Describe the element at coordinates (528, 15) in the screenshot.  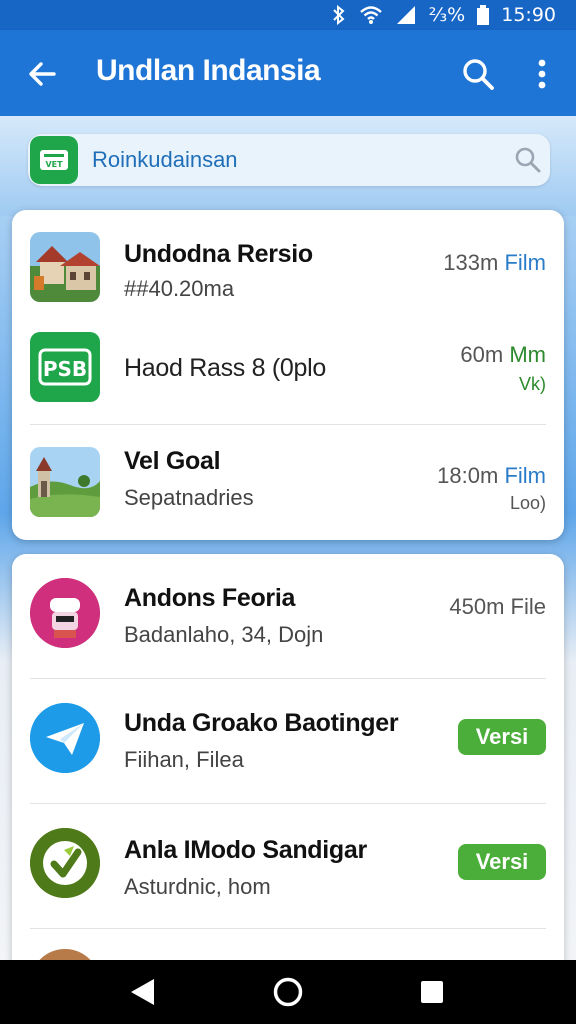
I see `clock: 15:90` at that location.